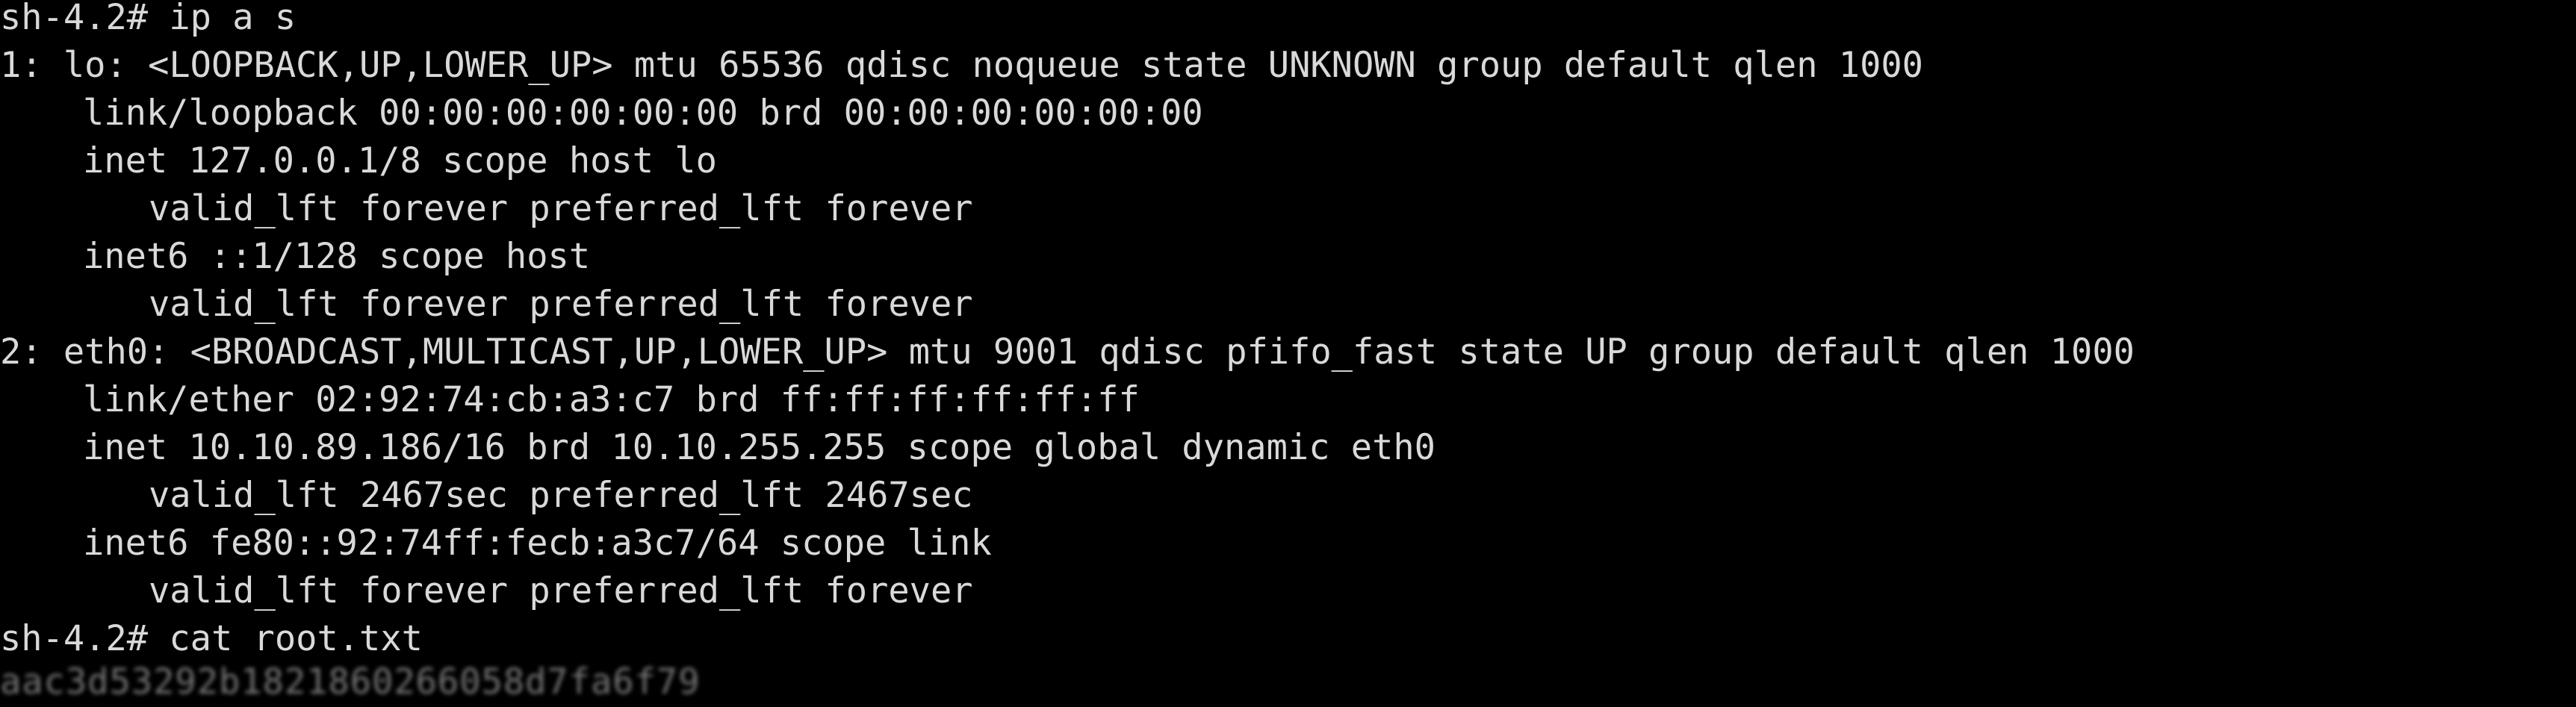 This screenshot has height=707, width=2576. What do you see at coordinates (400, 160) in the screenshot?
I see `output-line: inet 127.0.0.1/8 scope host lo` at bounding box center [400, 160].